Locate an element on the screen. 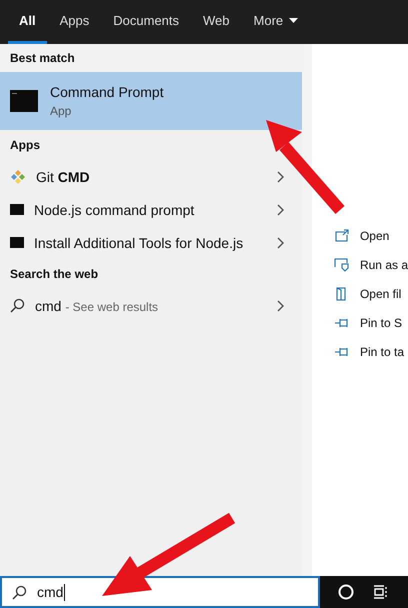 This screenshot has width=408, height=608. action-item: Open is located at coordinates (371, 235).